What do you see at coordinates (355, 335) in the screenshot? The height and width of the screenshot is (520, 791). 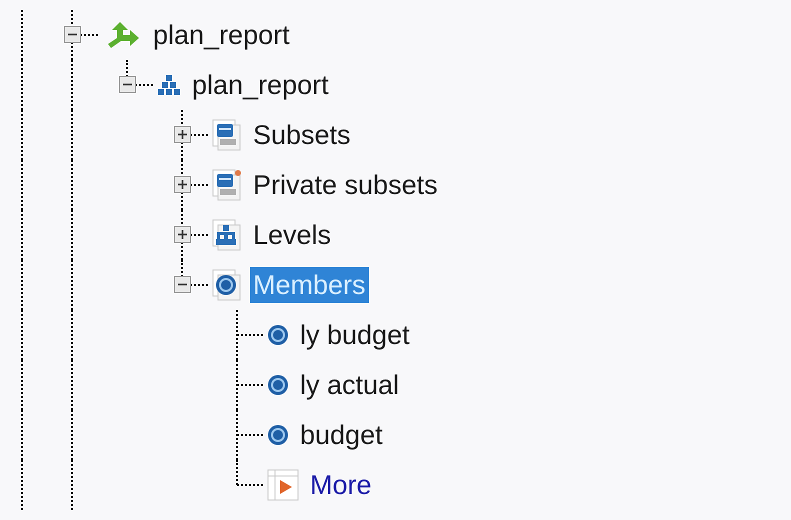 I see `tree-item-label: ly budget` at bounding box center [355, 335].